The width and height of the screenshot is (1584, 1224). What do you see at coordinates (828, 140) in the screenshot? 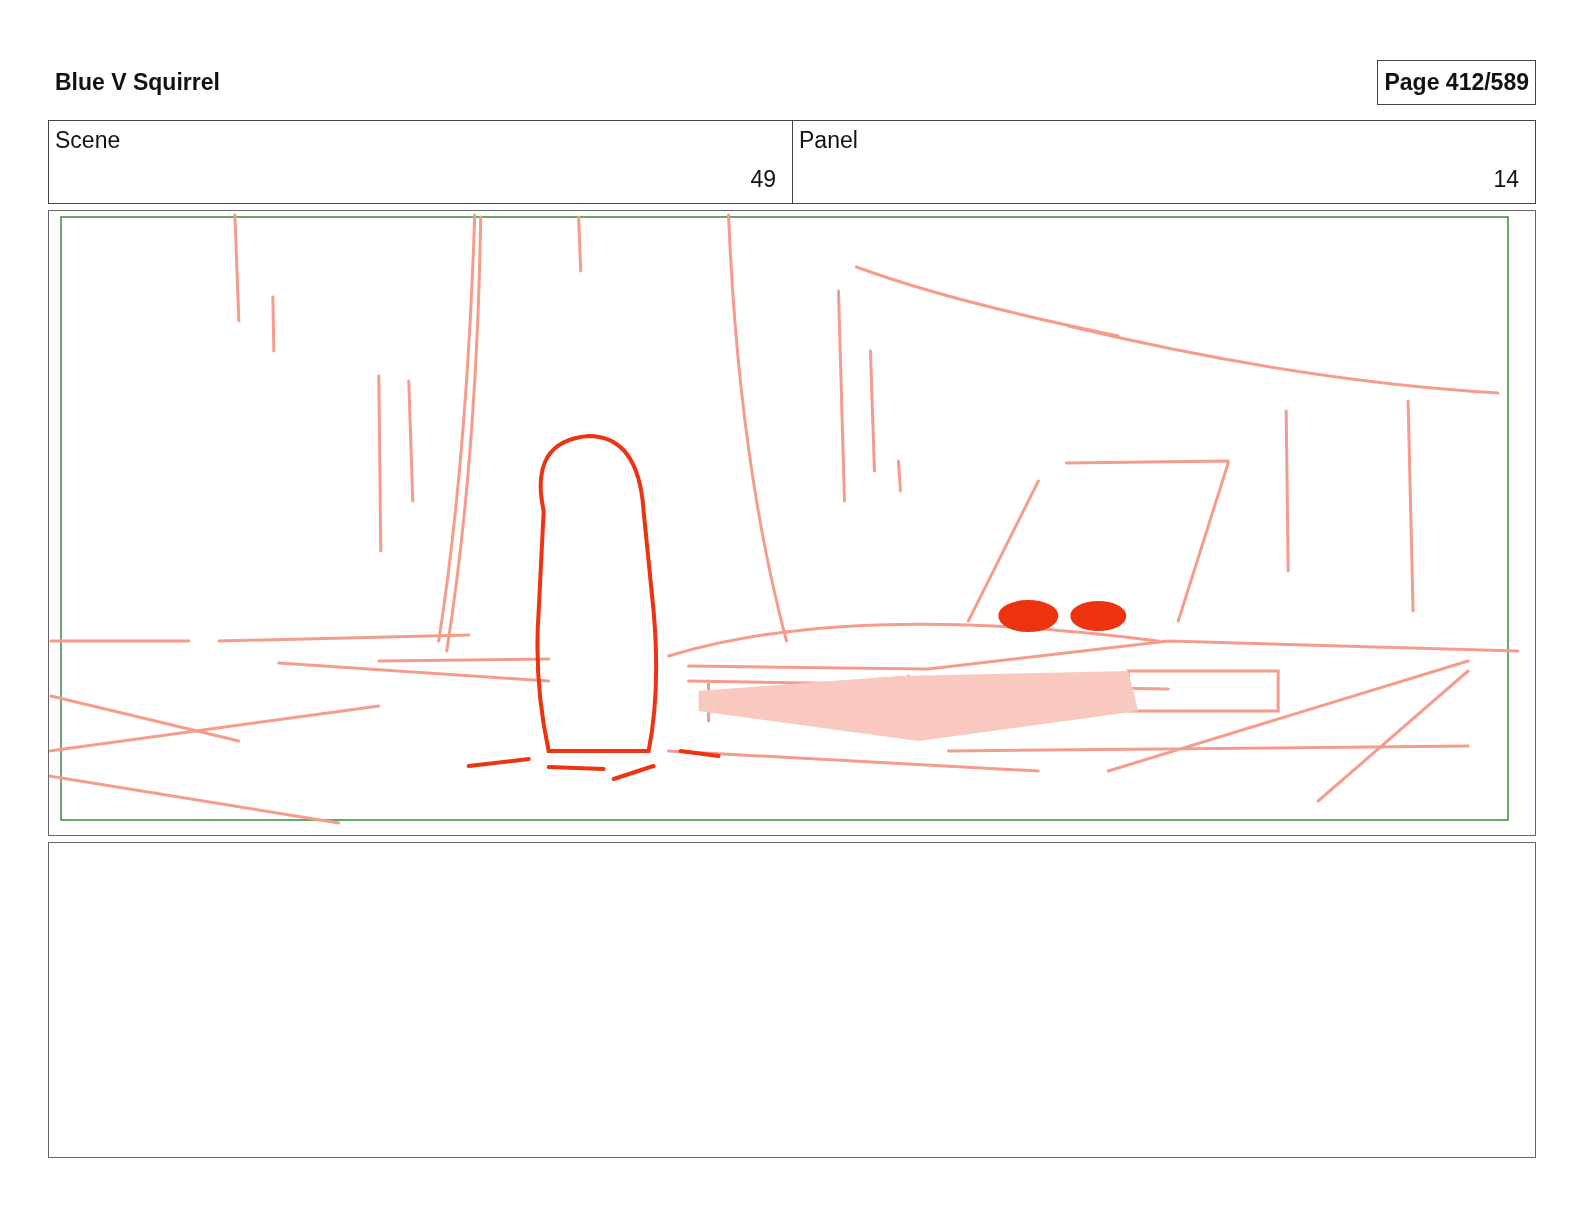
I see `field-label: Panel` at bounding box center [828, 140].